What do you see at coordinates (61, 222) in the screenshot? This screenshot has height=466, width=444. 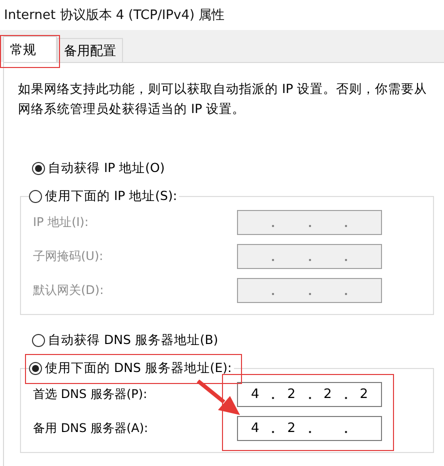 I see `field-label: IP 地址(I):` at bounding box center [61, 222].